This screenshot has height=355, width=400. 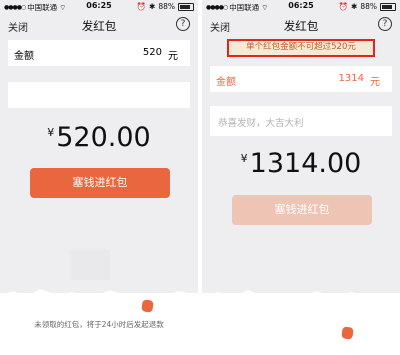 I want to click on amount-field: 金额 1314 元, so click(x=301, y=79).